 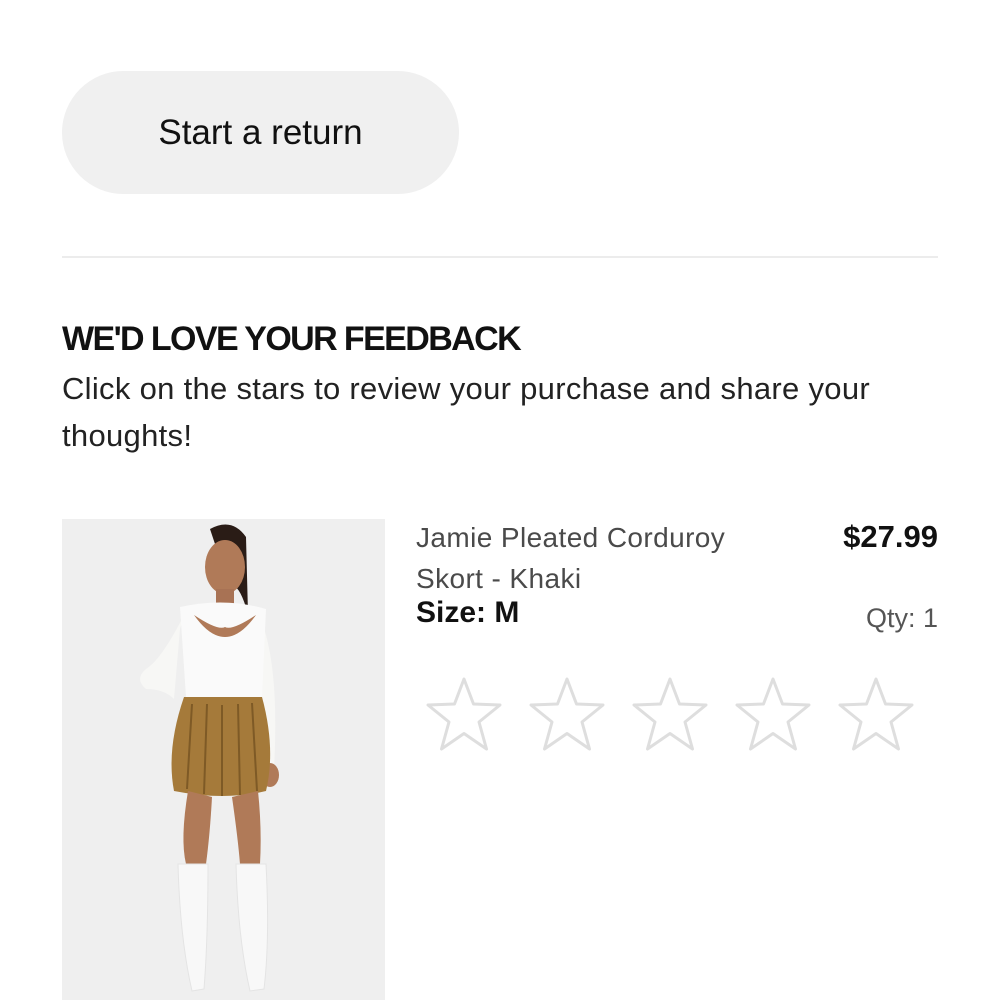 What do you see at coordinates (500, 257) in the screenshot?
I see `section-divider` at bounding box center [500, 257].